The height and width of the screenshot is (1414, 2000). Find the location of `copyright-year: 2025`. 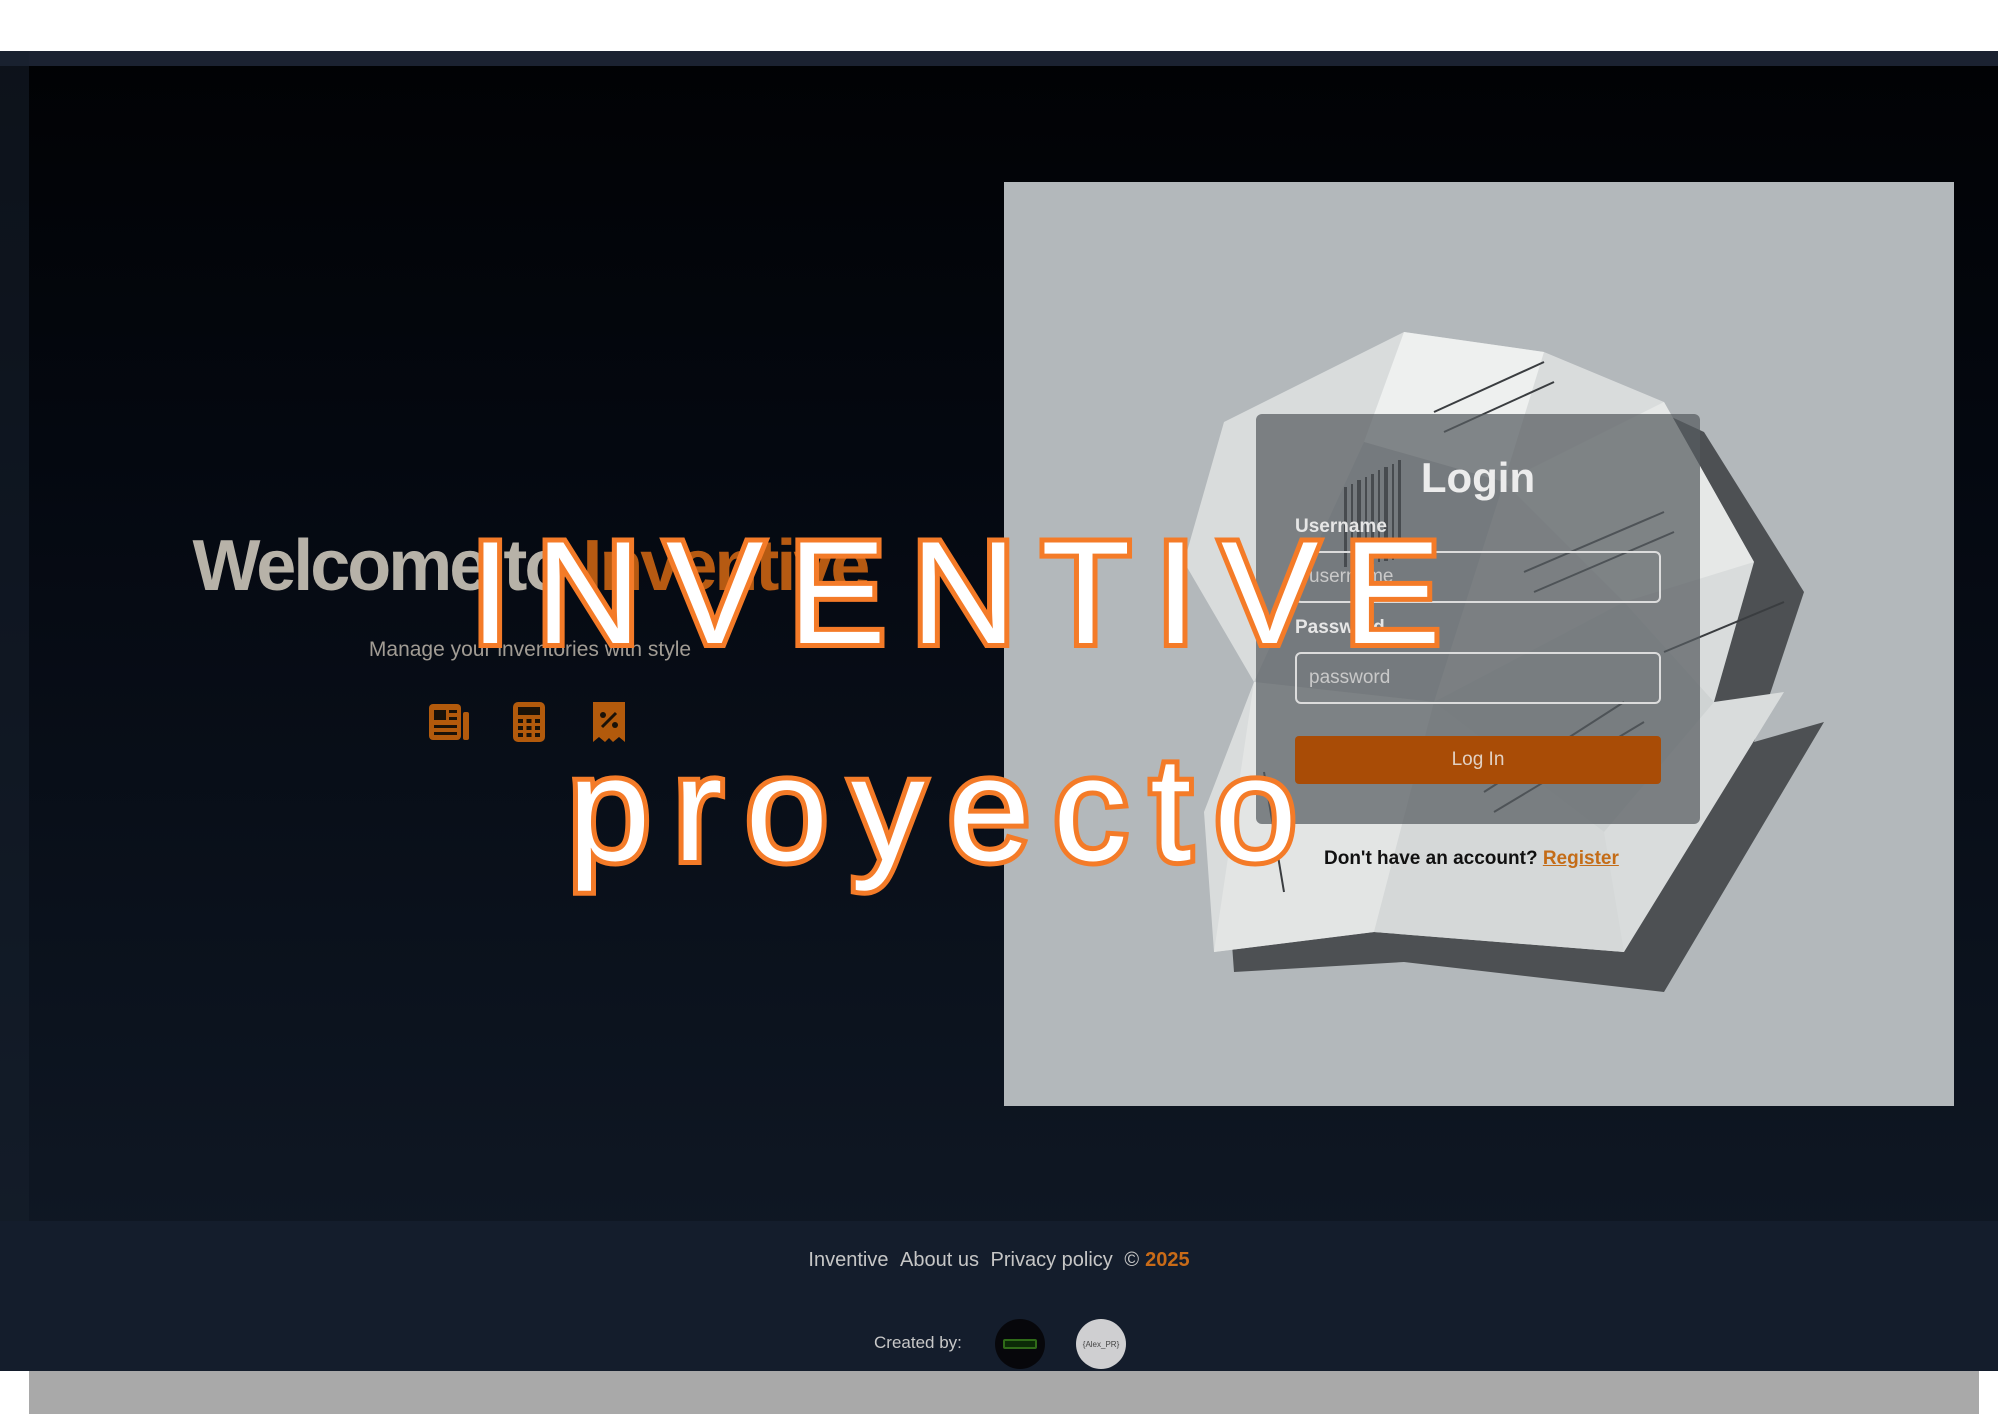

copyright-year: 2025 is located at coordinates (1167, 1260).